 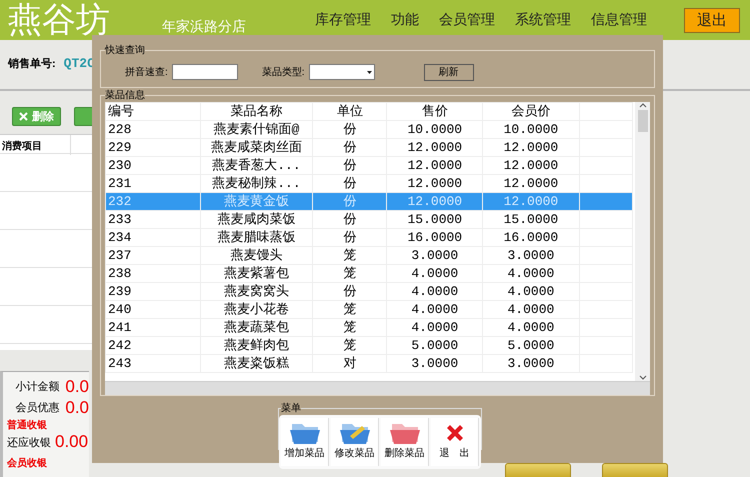 What do you see at coordinates (455, 442) in the screenshot?
I see `toolbar-button: 退 出` at bounding box center [455, 442].